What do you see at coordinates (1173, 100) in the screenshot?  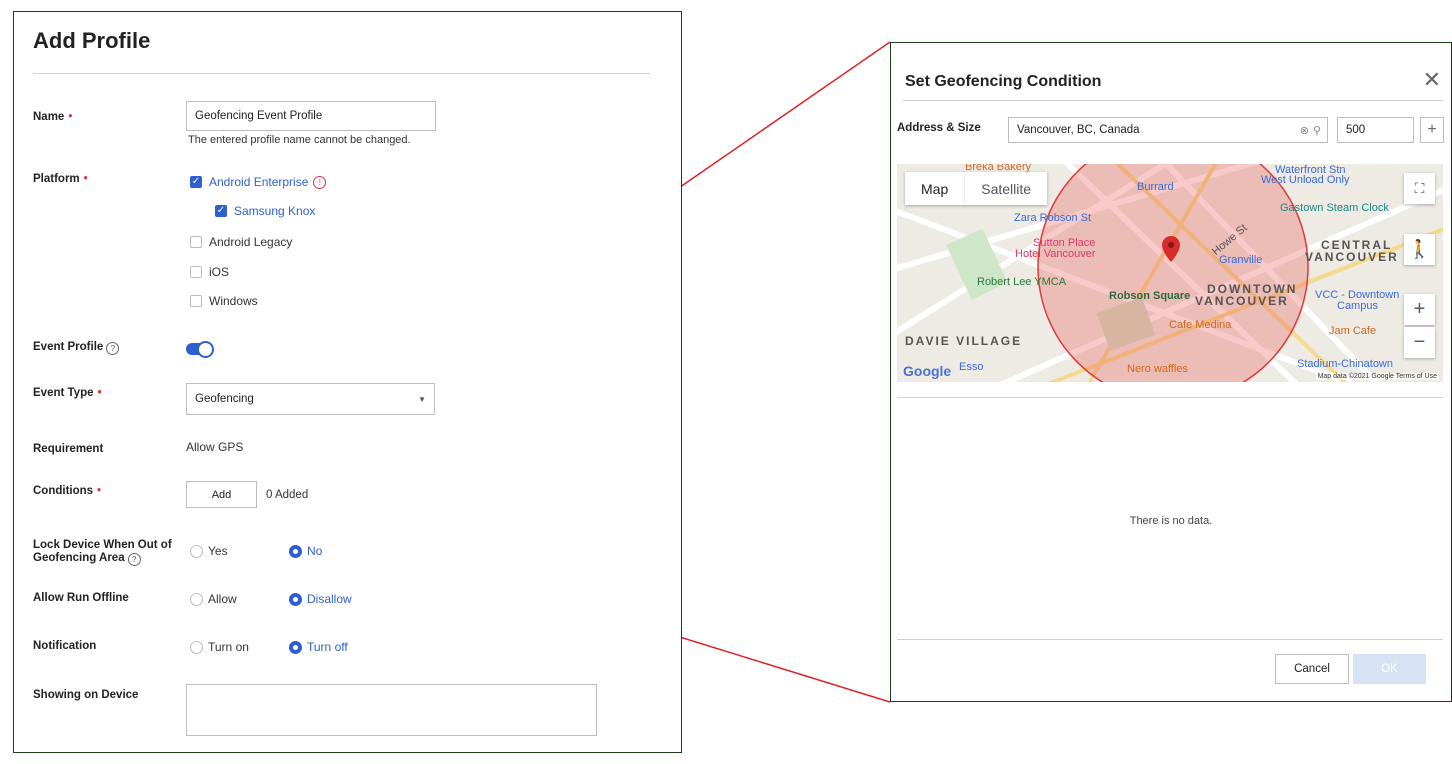 I see `dialog-title-divider` at bounding box center [1173, 100].